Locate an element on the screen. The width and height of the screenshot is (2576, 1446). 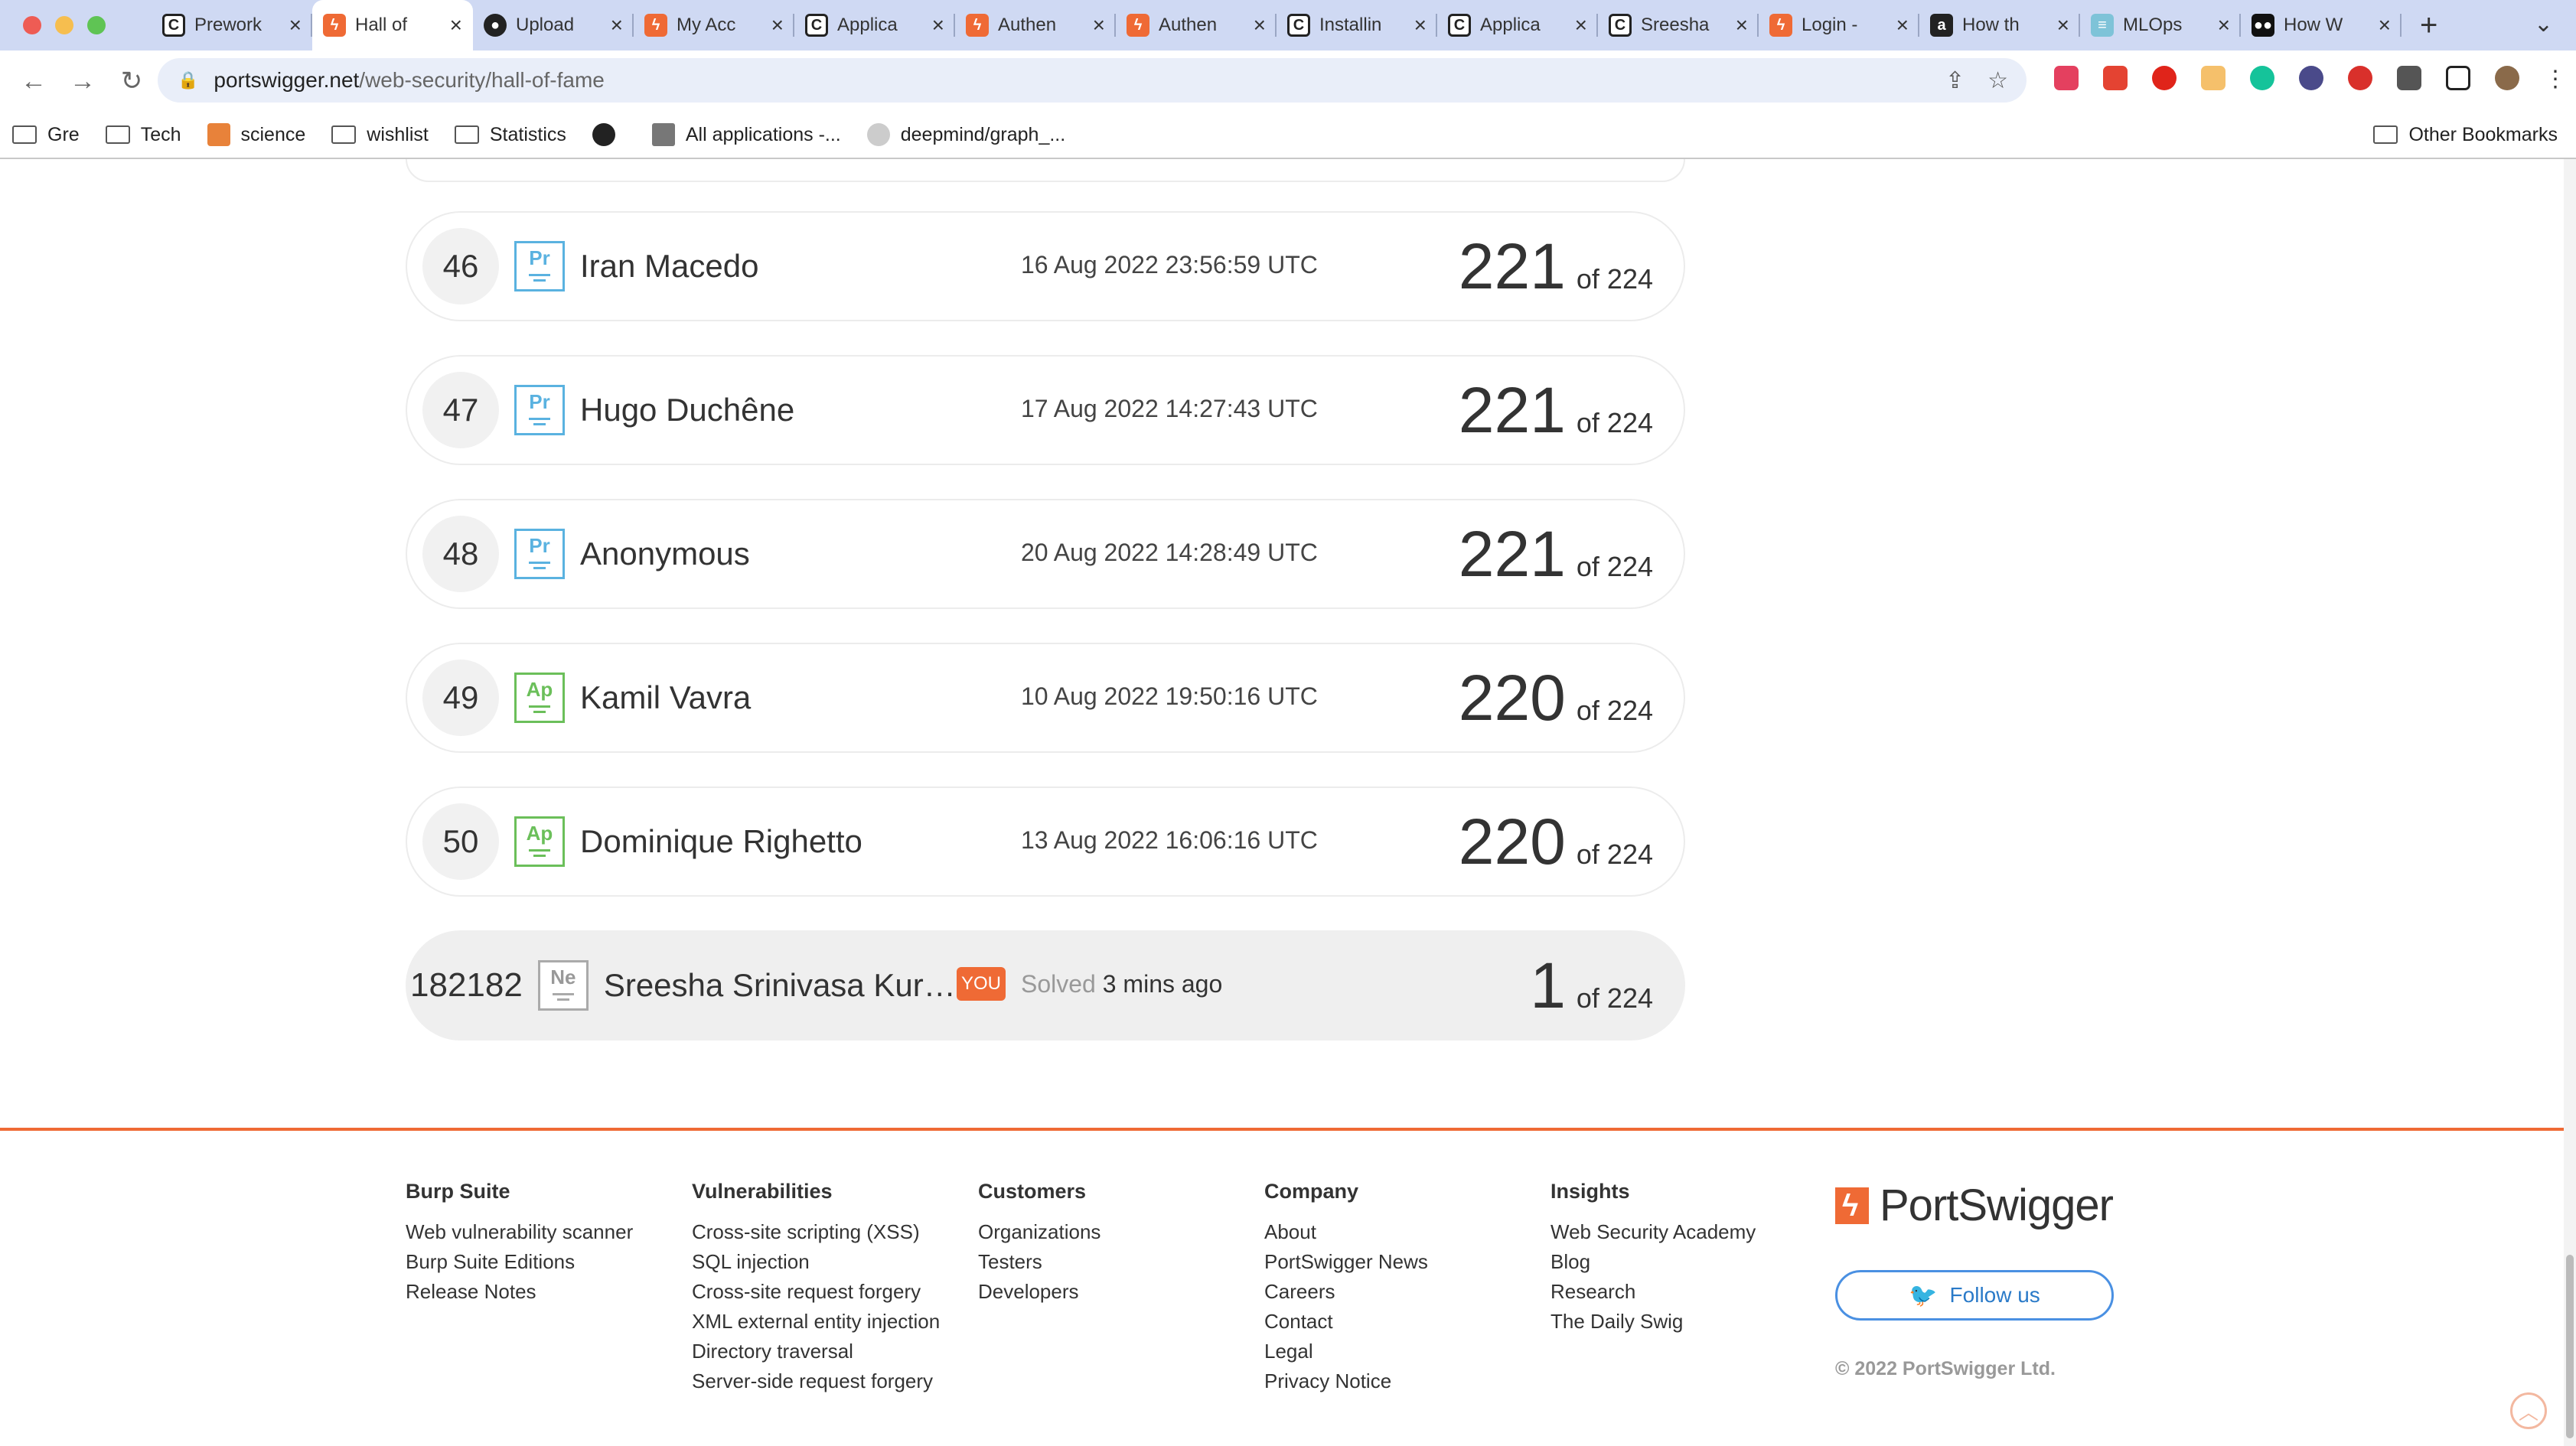
share-icon: ⇪ is located at coordinates (1955, 80).